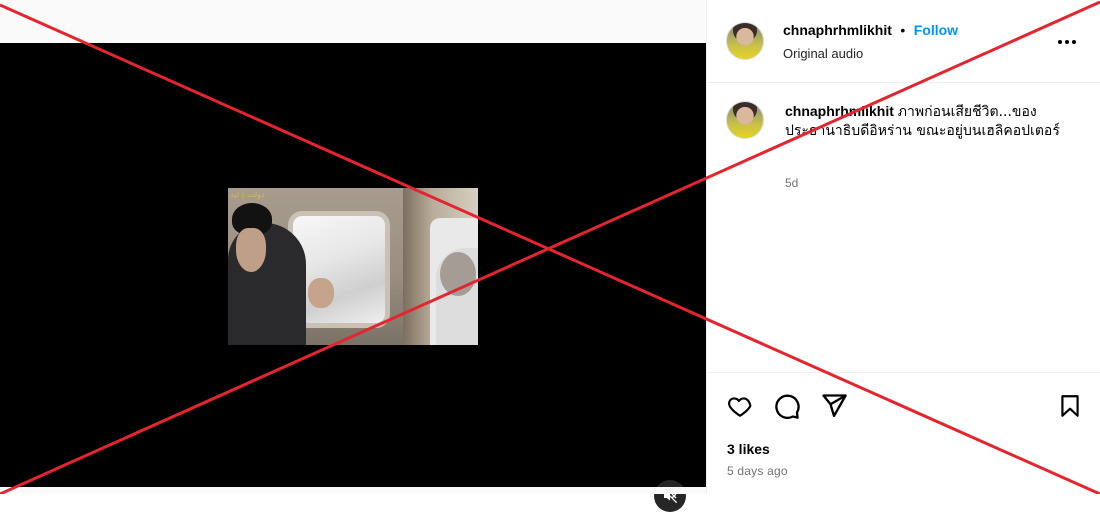  I want to click on share-icon, so click(834, 406).